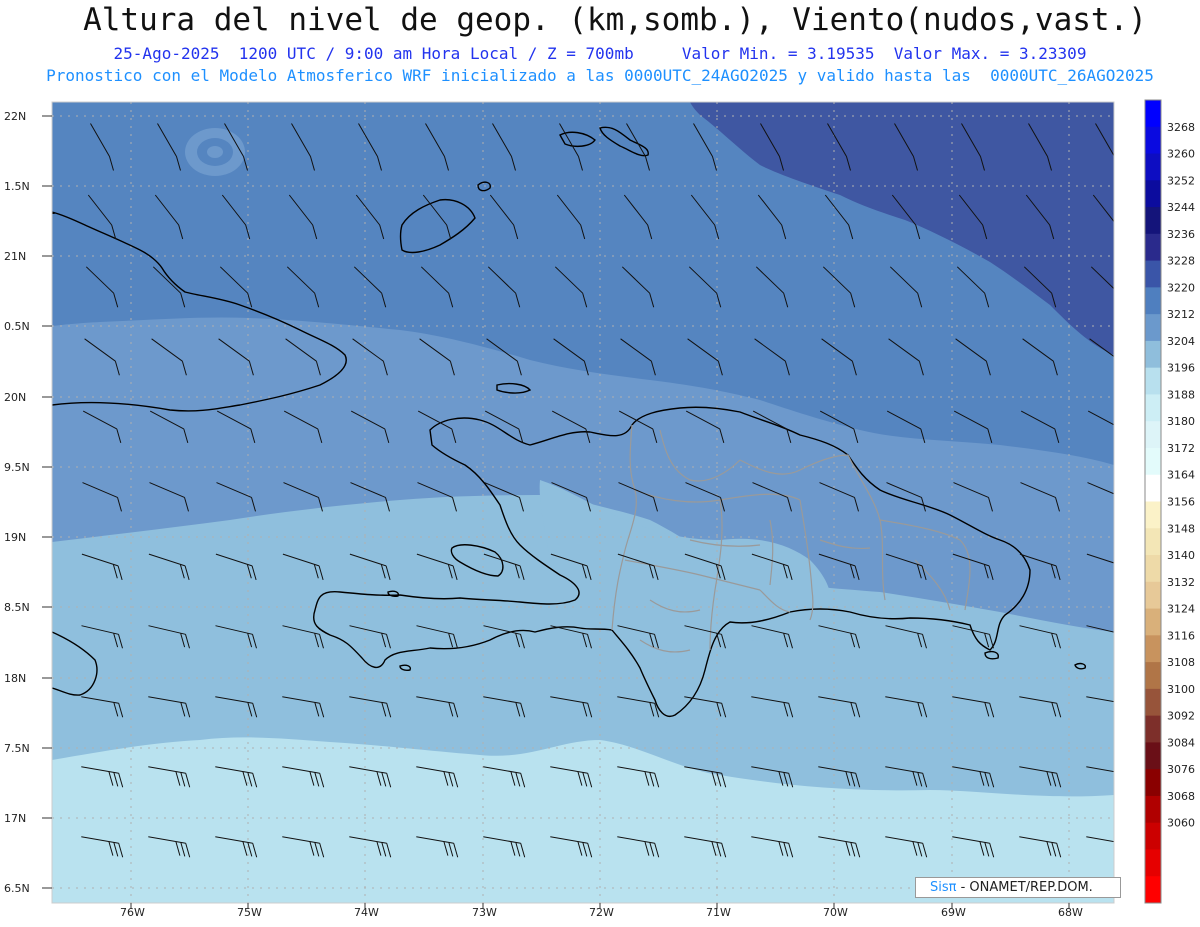 The image size is (1200, 927). I want to click on lat-label: 1.5N, so click(17, 186).